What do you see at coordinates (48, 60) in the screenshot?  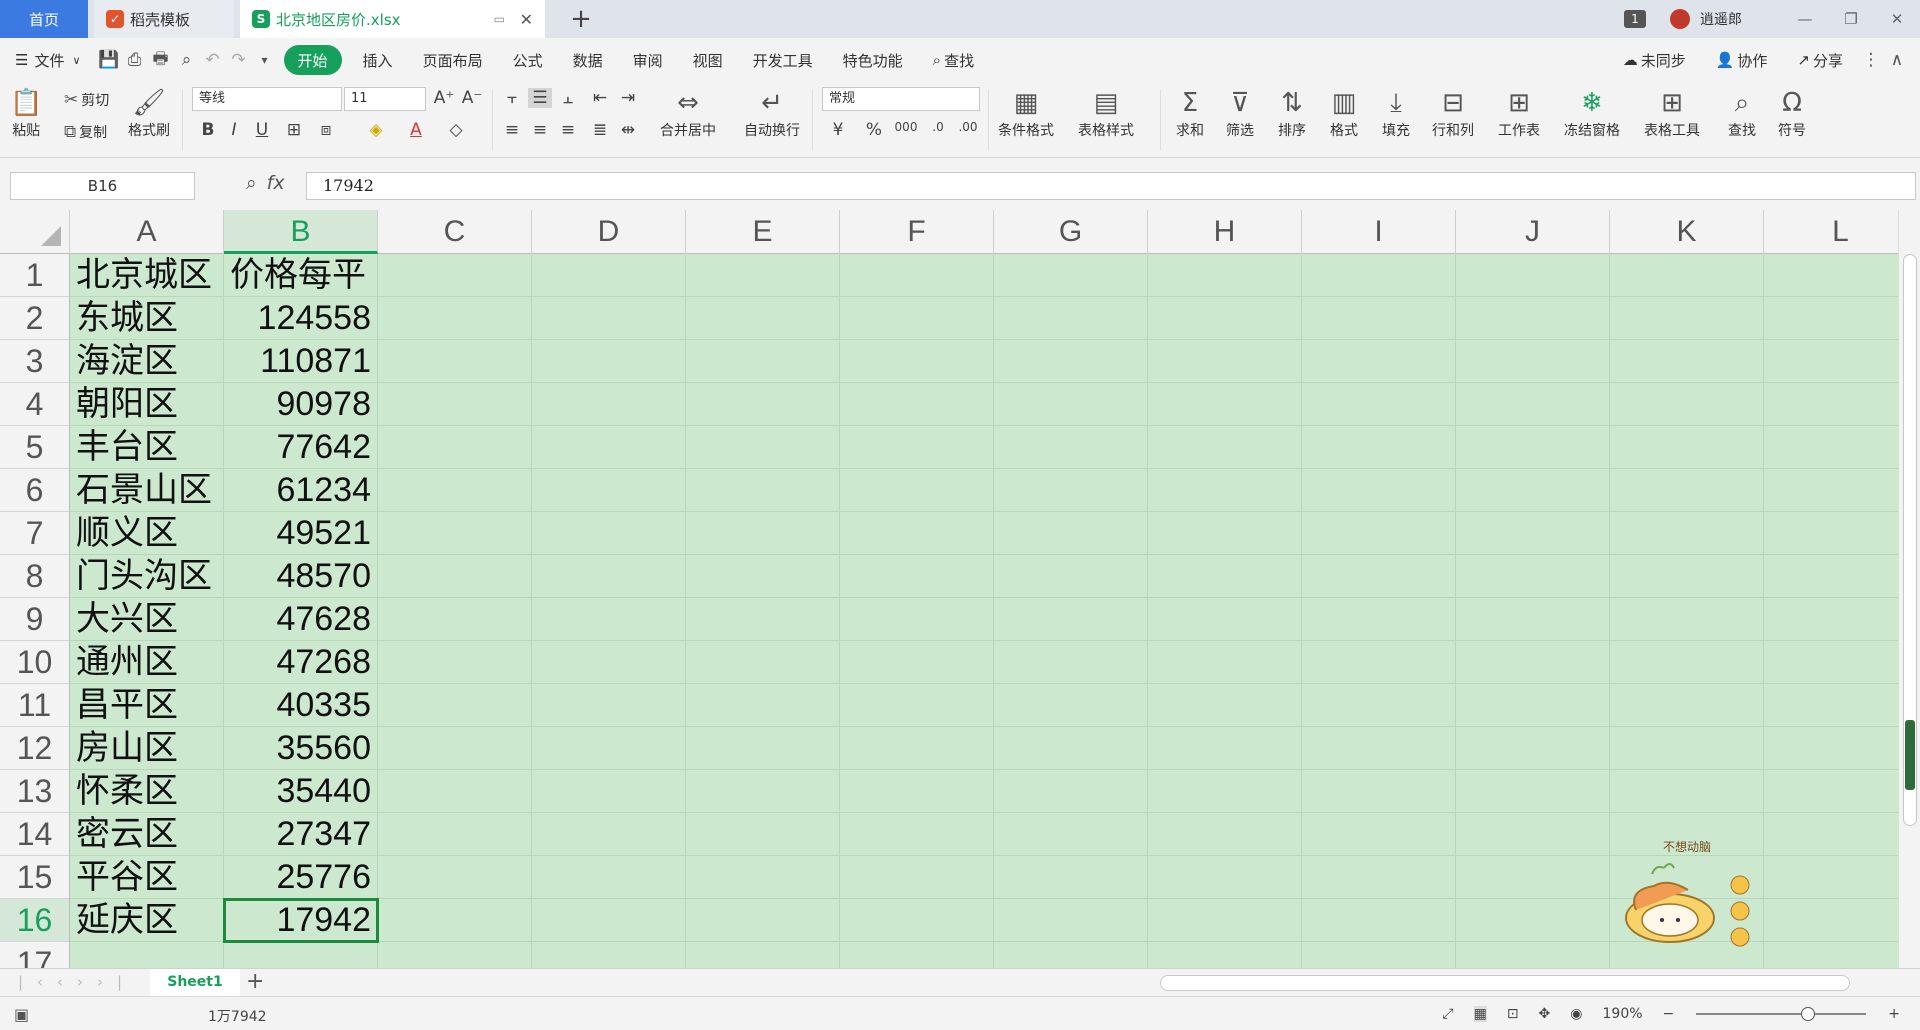 I see `file-menu: ☰ 文件 ∨` at bounding box center [48, 60].